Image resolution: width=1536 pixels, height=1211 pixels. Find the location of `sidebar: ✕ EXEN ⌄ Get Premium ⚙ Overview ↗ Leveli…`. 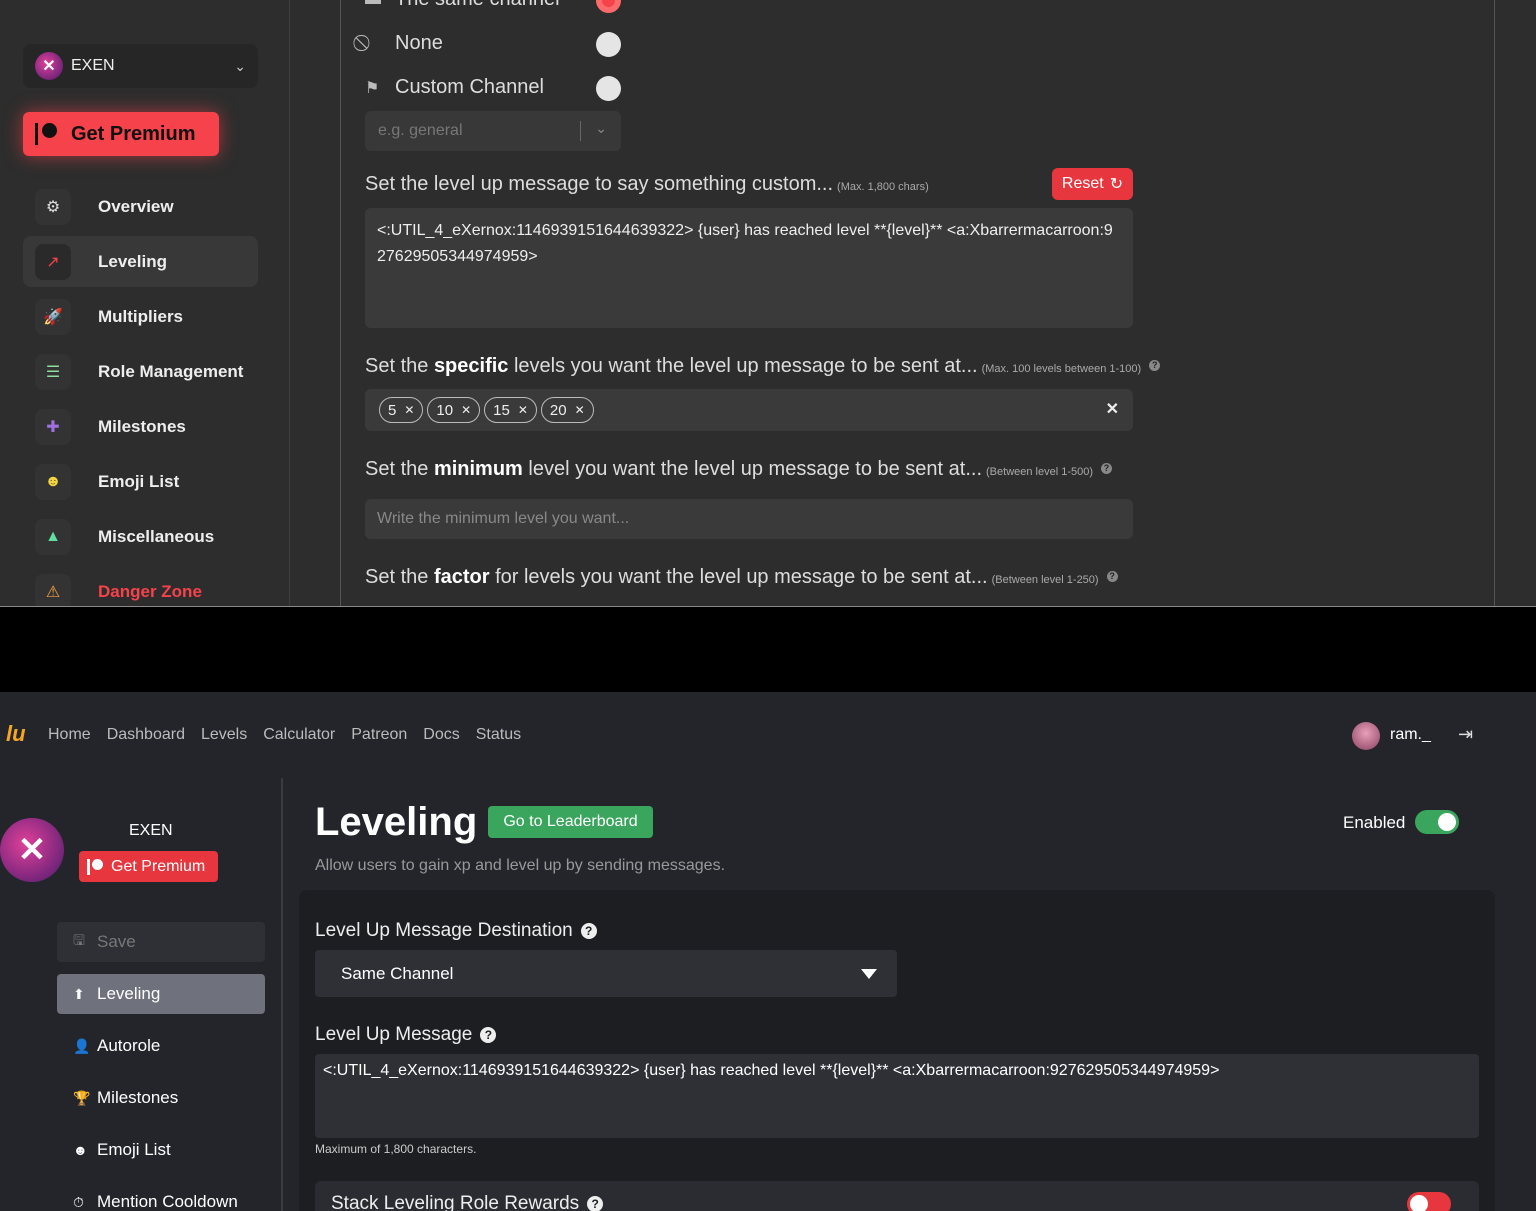

sidebar: ✕ EXEN ⌄ Get Premium ⚙ Overview ↗ Leveli… is located at coordinates (145, 303).